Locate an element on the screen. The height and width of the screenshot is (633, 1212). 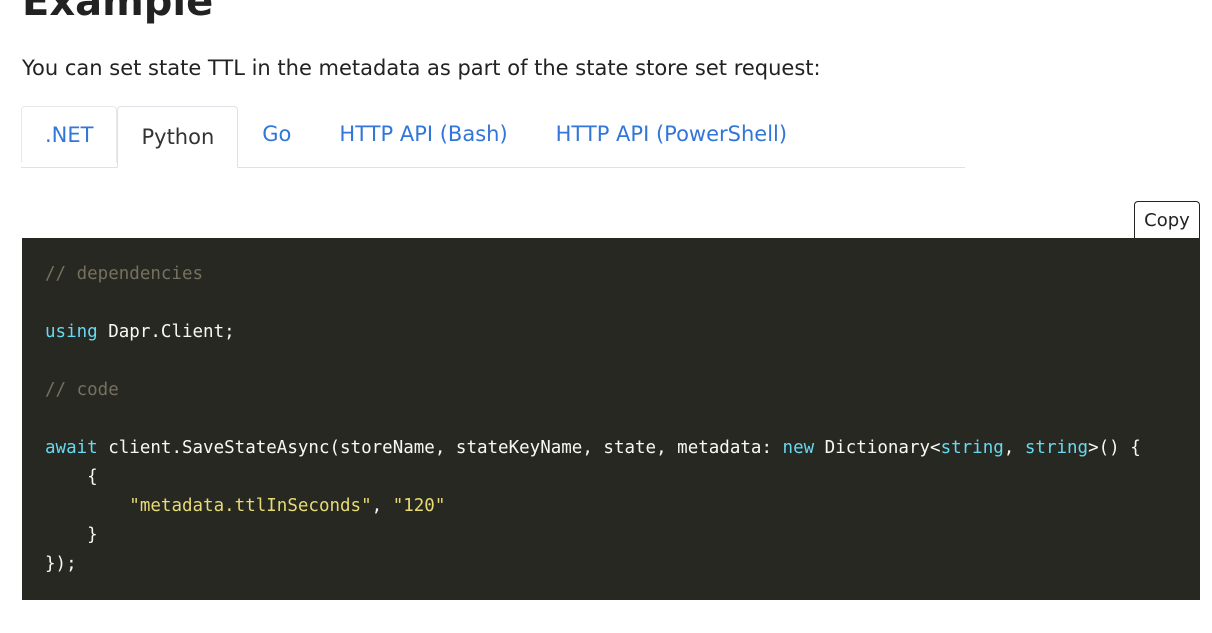
code-string: "120" is located at coordinates (419, 506).